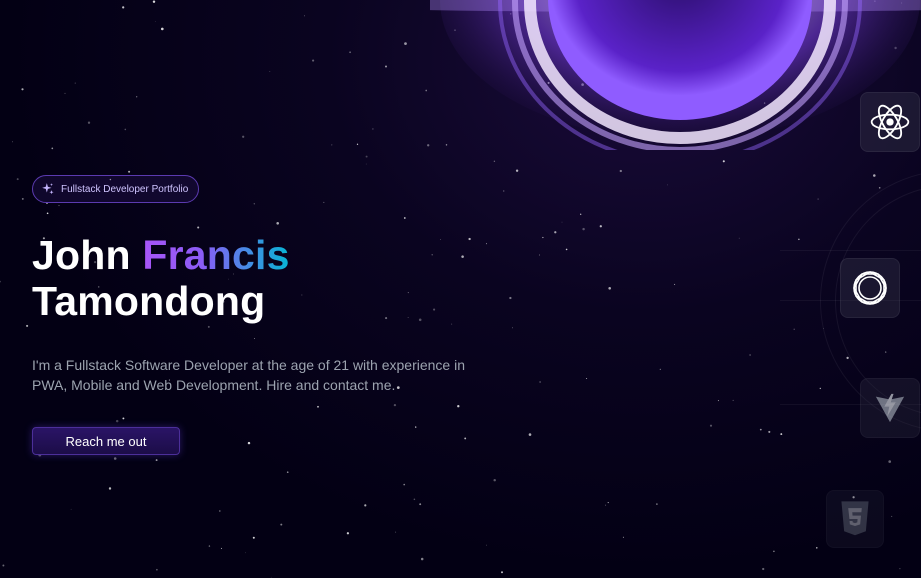 The height and width of the screenshot is (578, 921). I want to click on skill-card-openai, so click(870, 288).